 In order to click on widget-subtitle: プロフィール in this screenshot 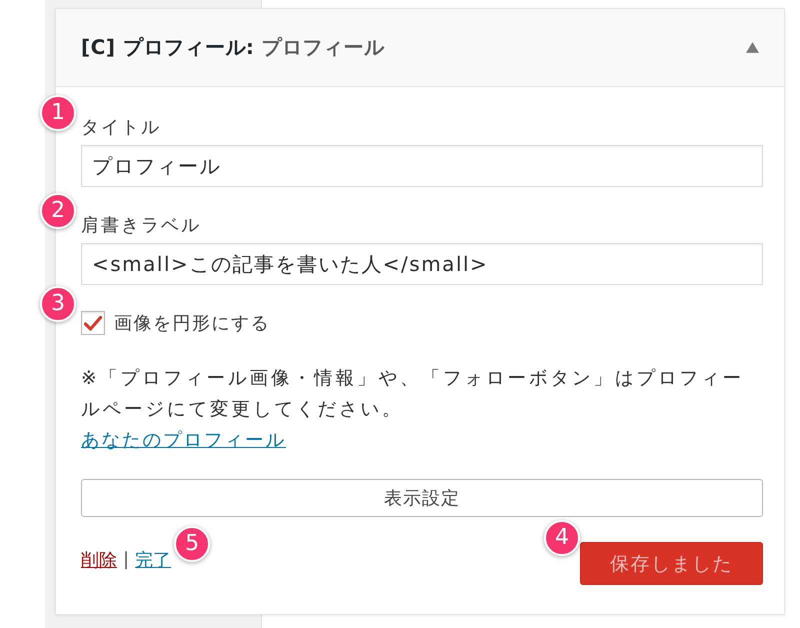, I will do `click(322, 47)`.